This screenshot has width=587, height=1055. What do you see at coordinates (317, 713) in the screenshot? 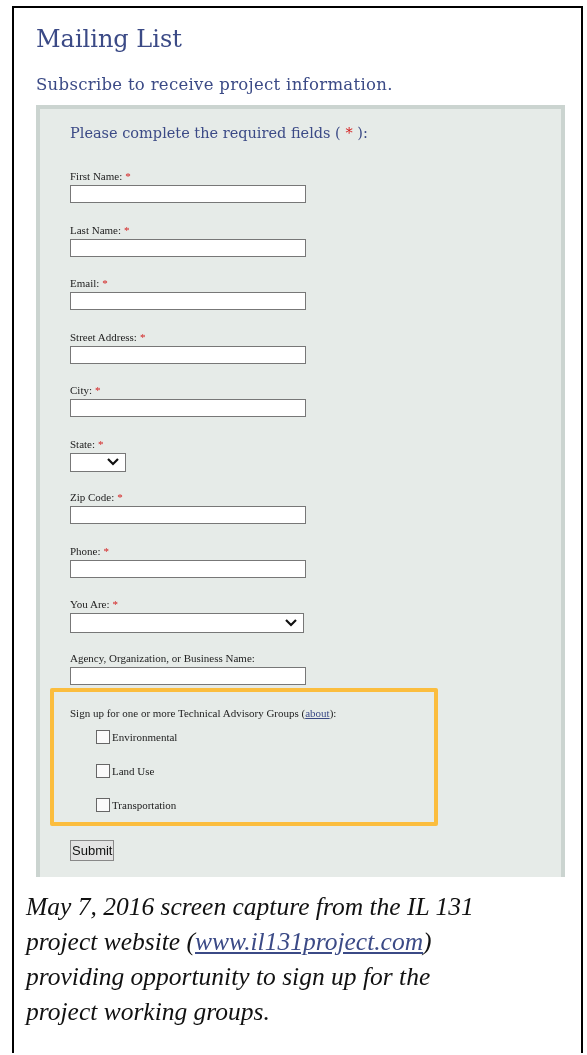
I see `about-link: about` at bounding box center [317, 713].